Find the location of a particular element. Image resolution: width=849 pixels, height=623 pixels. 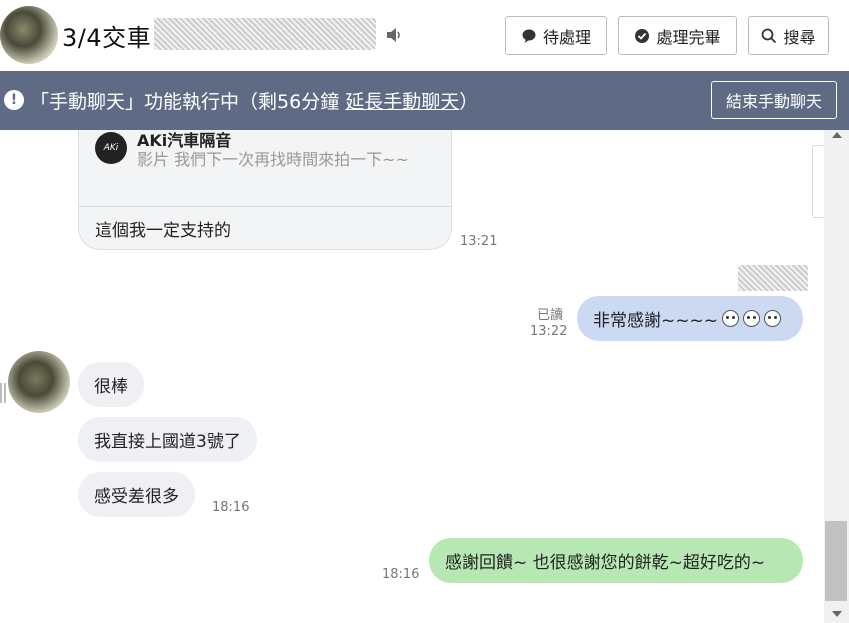

done-button-label: 處理完畢 is located at coordinates (688, 37).